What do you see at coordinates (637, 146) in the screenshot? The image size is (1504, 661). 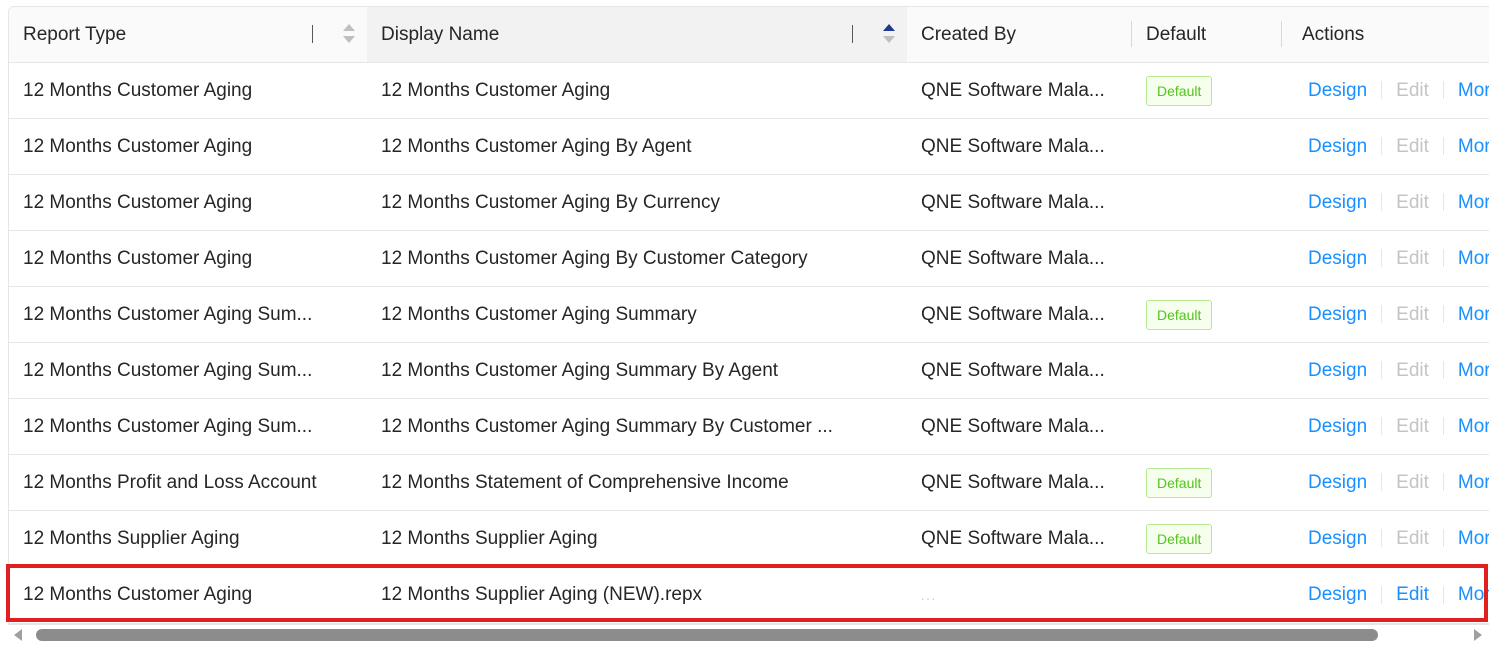 I see `cell-display-name: 12 Months Customer Aging By Agent` at bounding box center [637, 146].